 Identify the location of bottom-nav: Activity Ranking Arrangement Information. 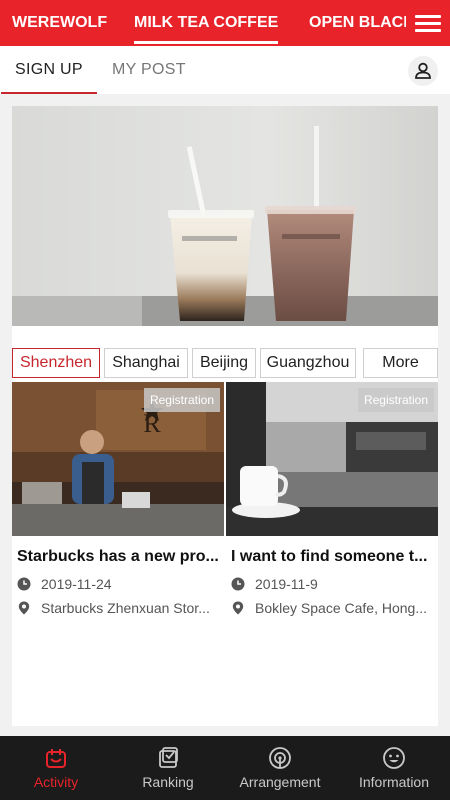
(225, 768).